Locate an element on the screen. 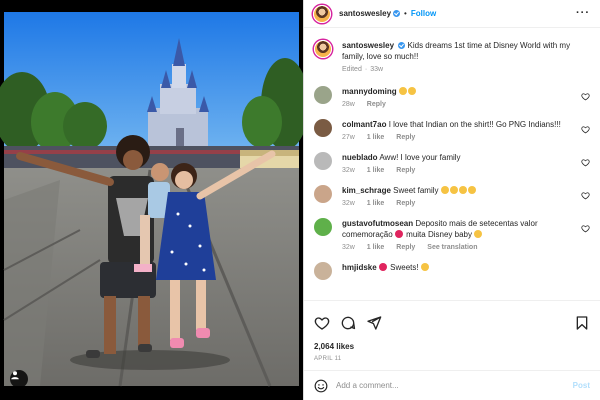 The width and height of the screenshot is (600, 400). comment-text: Aww! I love your family is located at coordinates (420, 157).